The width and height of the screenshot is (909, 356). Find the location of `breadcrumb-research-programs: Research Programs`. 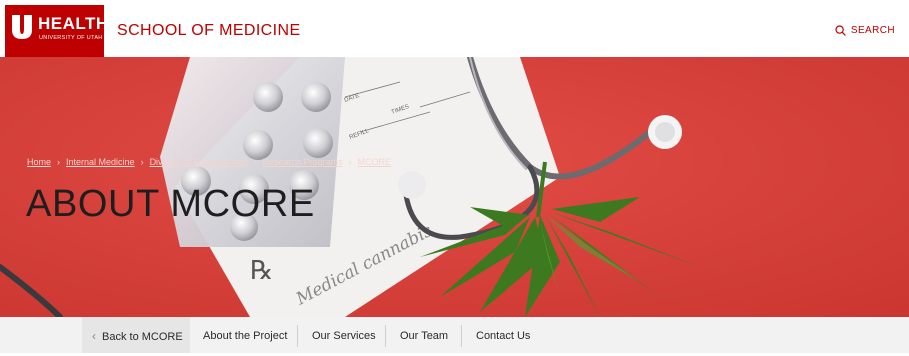

breadcrumb-research-programs: Research Programs is located at coordinates (303, 162).